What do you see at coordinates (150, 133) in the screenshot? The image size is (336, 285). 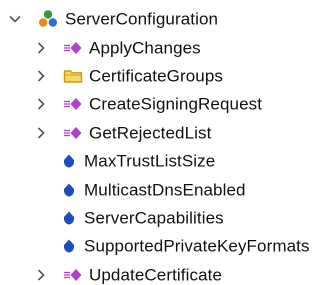 I see `tree-item-label: GetRejectedList` at bounding box center [150, 133].